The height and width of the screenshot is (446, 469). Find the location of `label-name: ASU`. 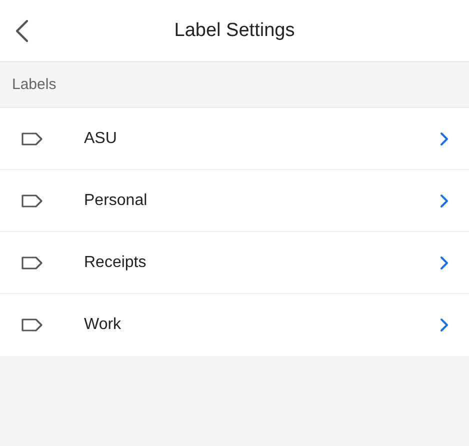

label-name: ASU is located at coordinates (101, 139).